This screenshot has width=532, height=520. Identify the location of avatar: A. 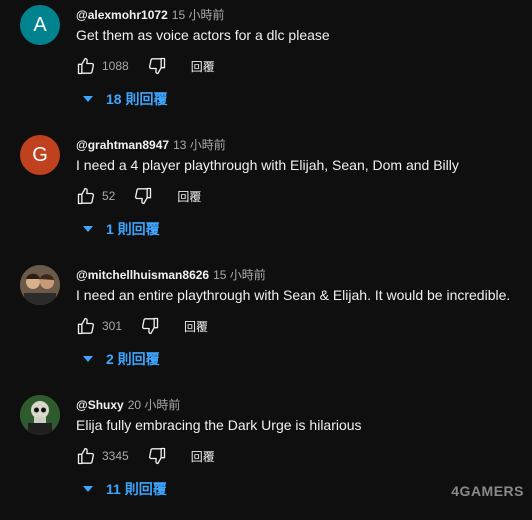
(40, 25).